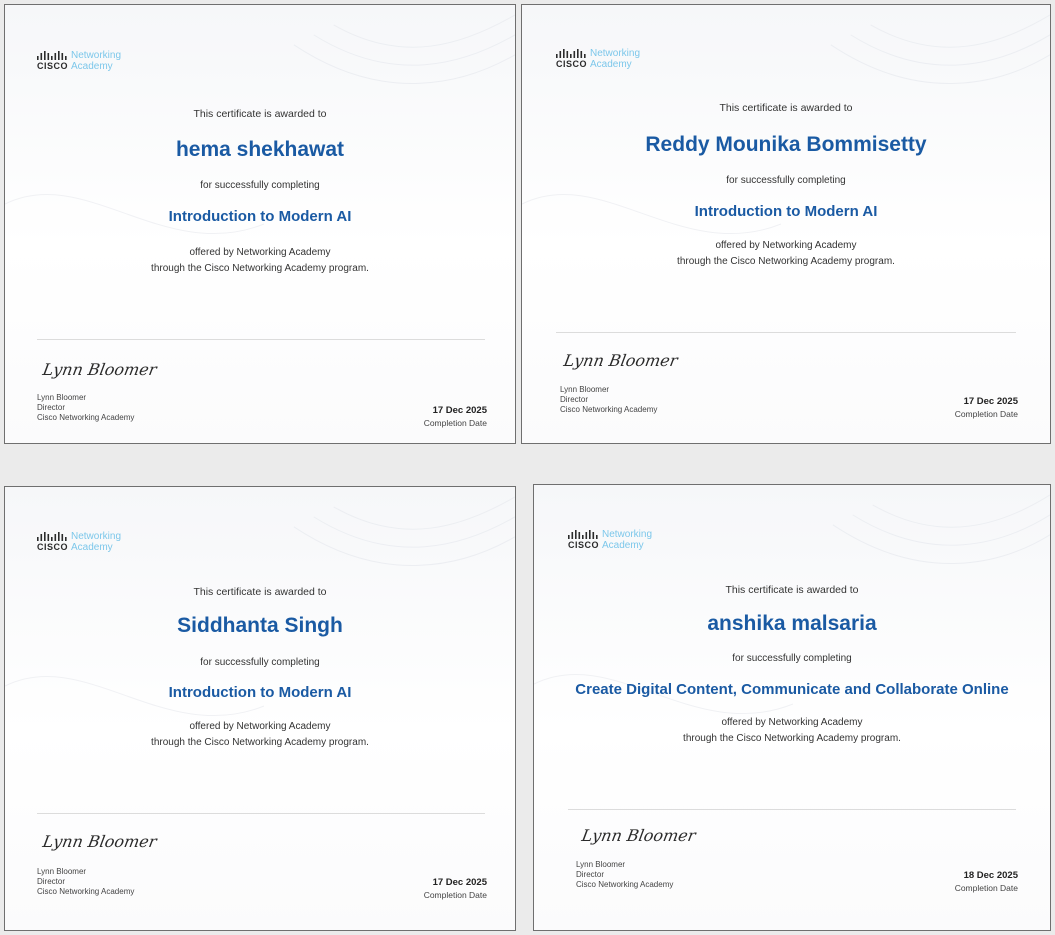 The width and height of the screenshot is (1055, 935). What do you see at coordinates (260, 149) in the screenshot?
I see `recipient-name: hema shekhawat` at bounding box center [260, 149].